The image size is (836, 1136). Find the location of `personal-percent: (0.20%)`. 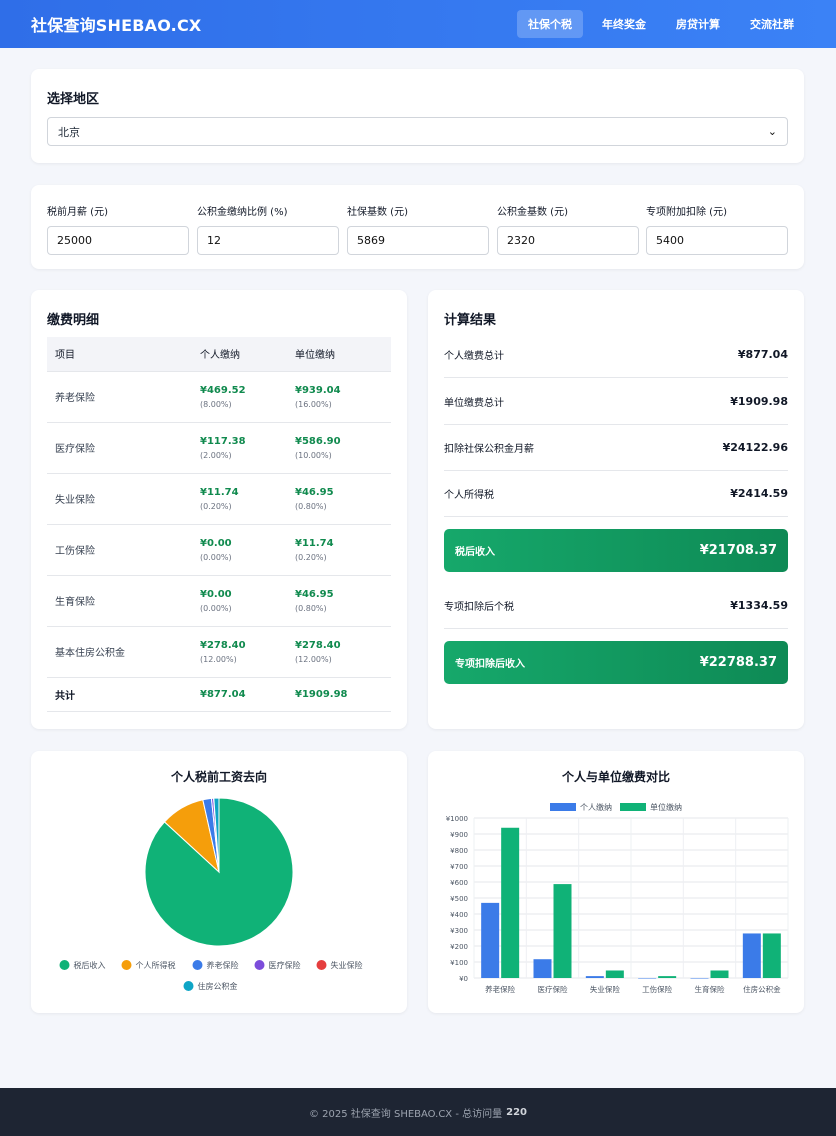

personal-percent: (0.20%) is located at coordinates (216, 506).